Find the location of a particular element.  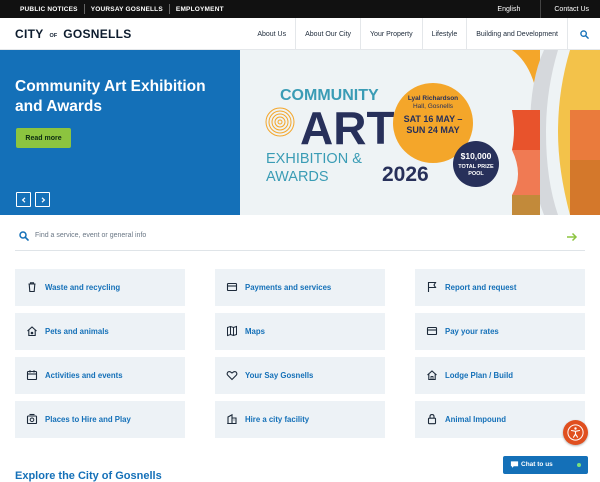

read-more-button: Read more is located at coordinates (43, 138).